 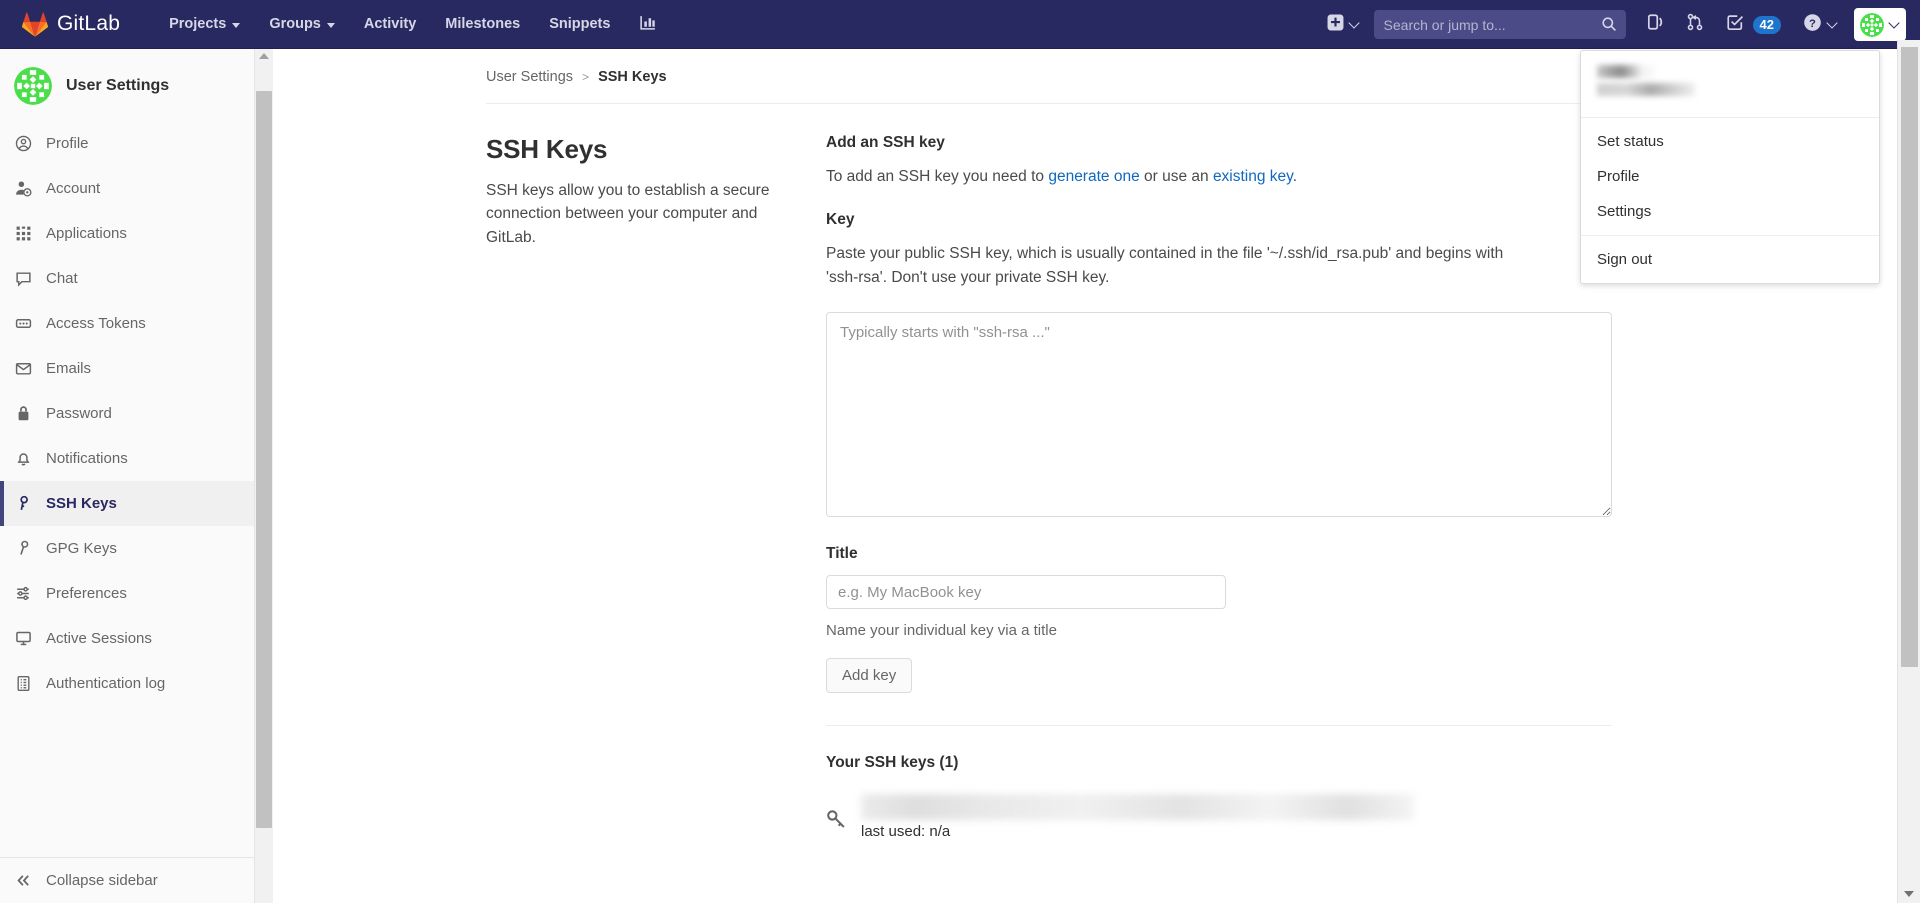 I want to click on dropdown-item-set-status: Set status, so click(x=1730, y=141).